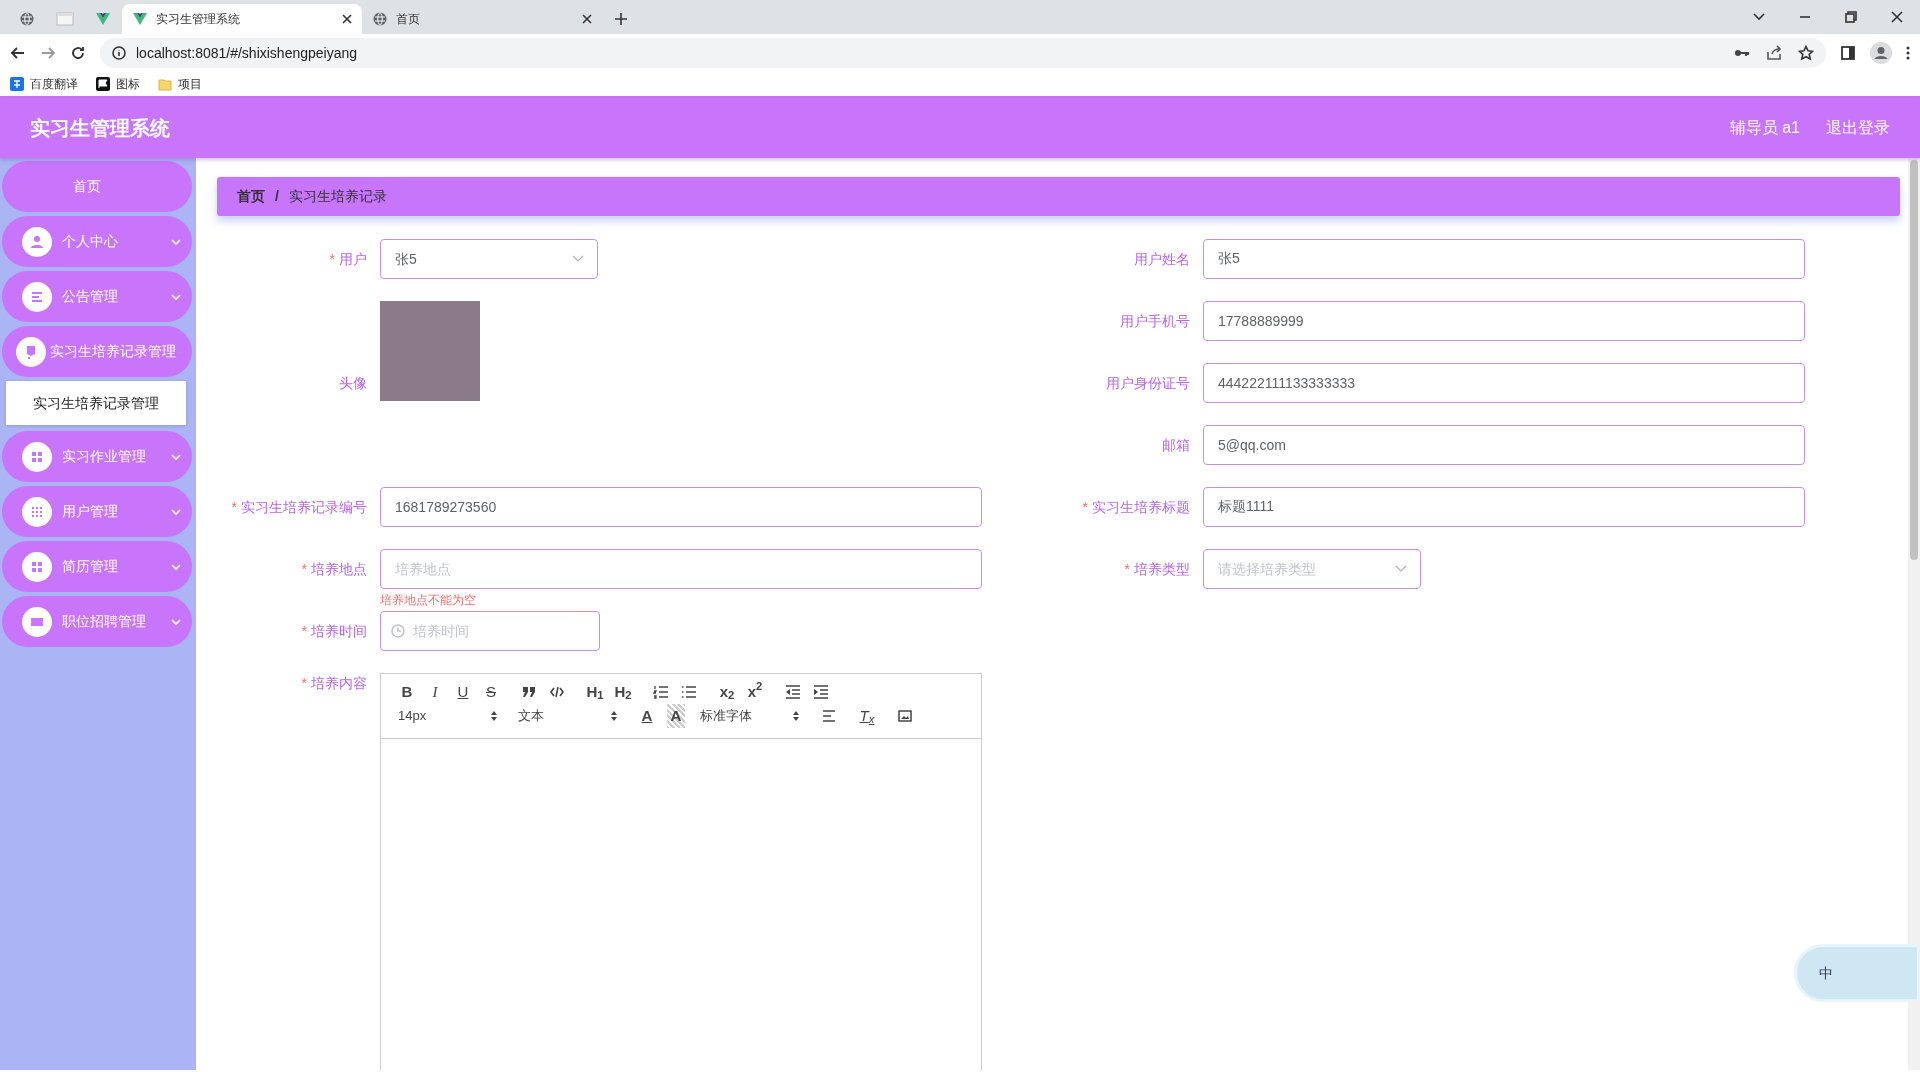 The height and width of the screenshot is (1072, 1920). What do you see at coordinates (867, 716) in the screenshot?
I see `toolbar-button: T$_{x}$` at bounding box center [867, 716].